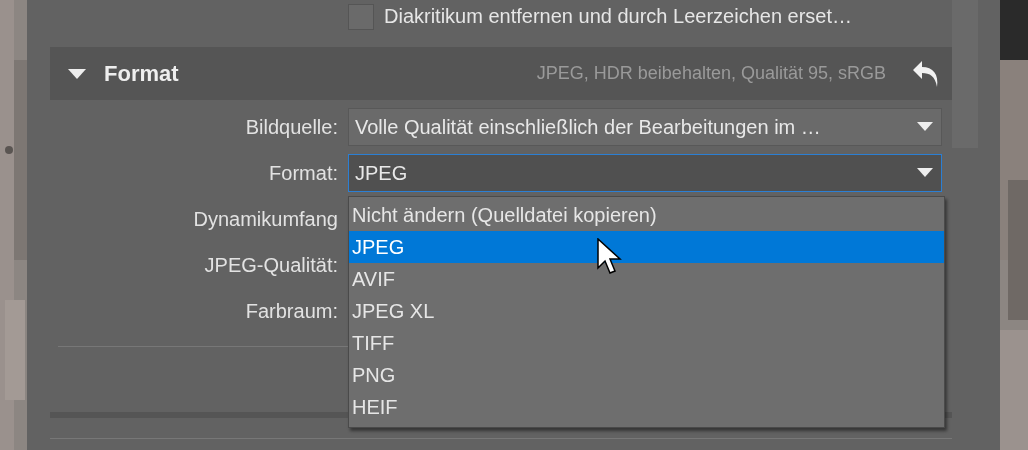 This screenshot has height=450, width=1028. I want to click on field-label: Format:, so click(303, 173).